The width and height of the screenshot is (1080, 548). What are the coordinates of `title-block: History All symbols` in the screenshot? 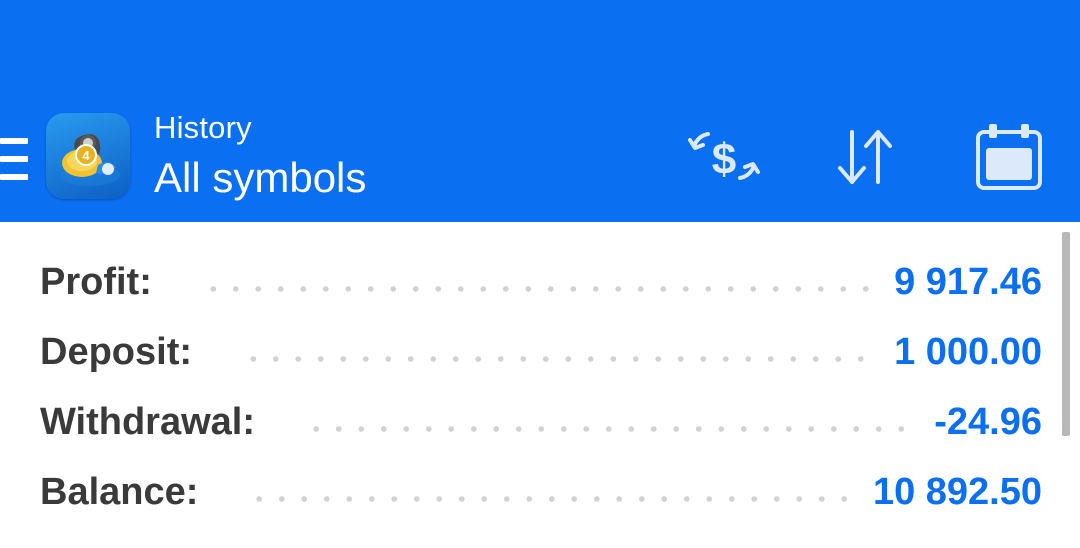 It's located at (260, 156).